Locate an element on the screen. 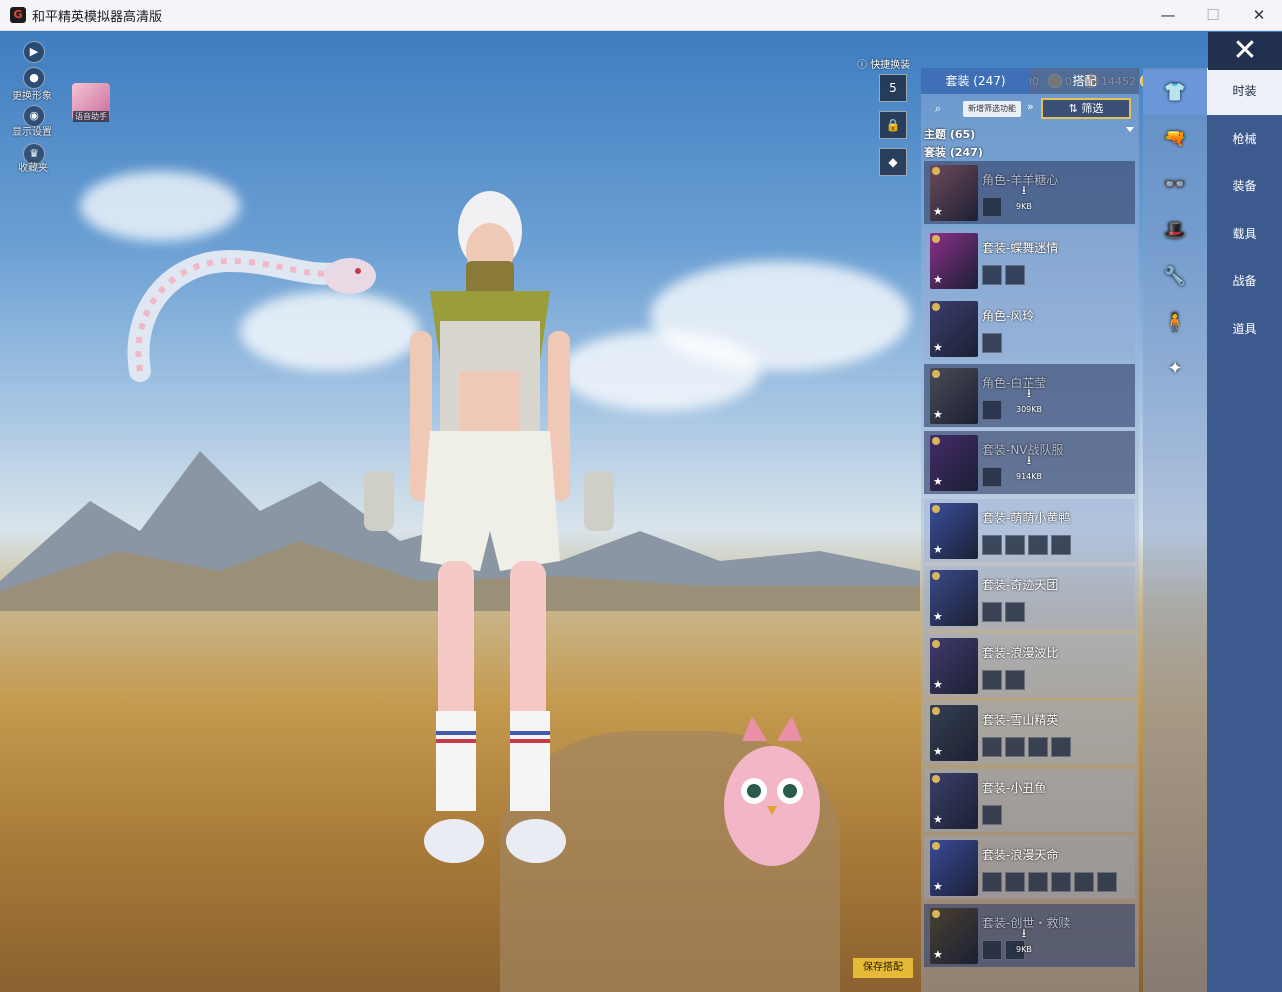 The width and height of the screenshot is (1282, 992). figure-icon: 🧍 is located at coordinates (1175, 322).